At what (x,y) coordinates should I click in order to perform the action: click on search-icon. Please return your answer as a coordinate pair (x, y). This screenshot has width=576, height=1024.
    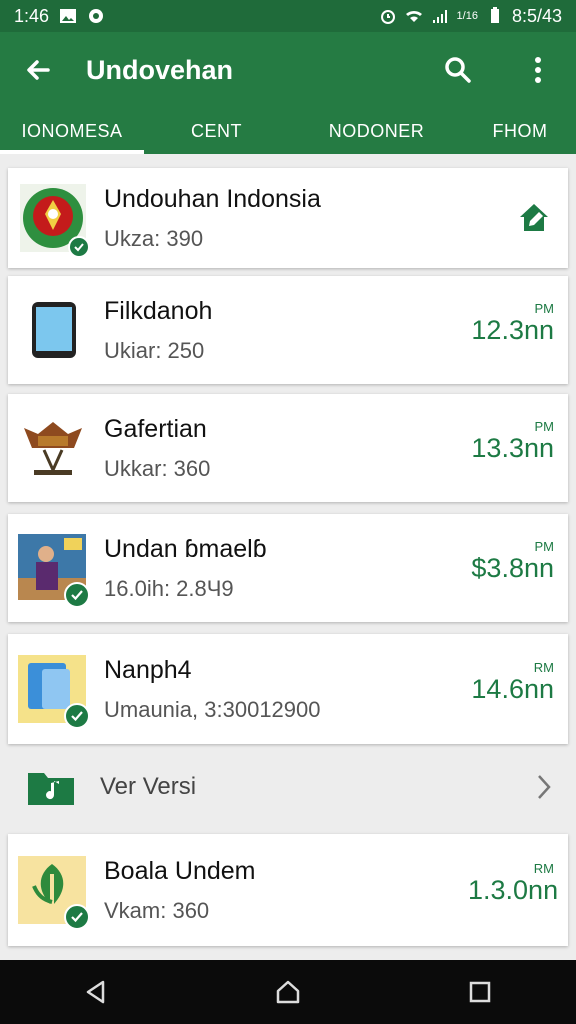
    Looking at the image, I should click on (458, 70).